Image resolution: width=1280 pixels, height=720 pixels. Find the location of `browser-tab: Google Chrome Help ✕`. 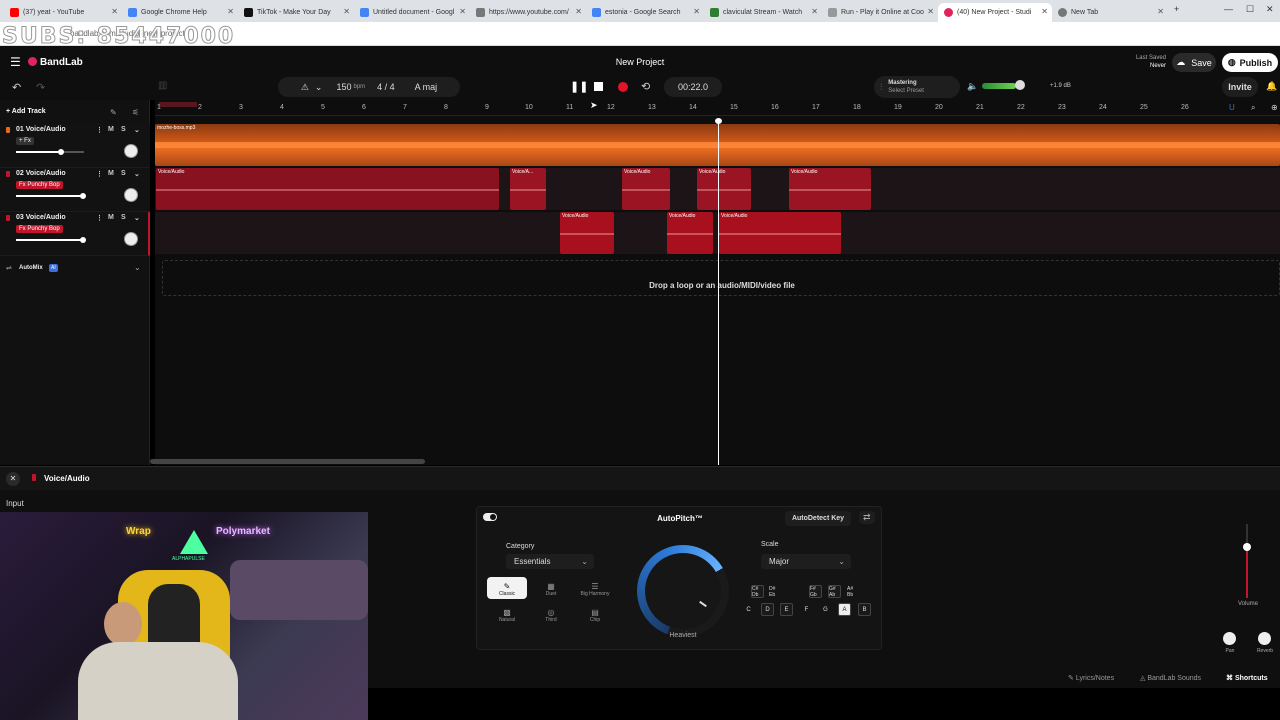

browser-tab: Google Chrome Help ✕ is located at coordinates (180, 12).